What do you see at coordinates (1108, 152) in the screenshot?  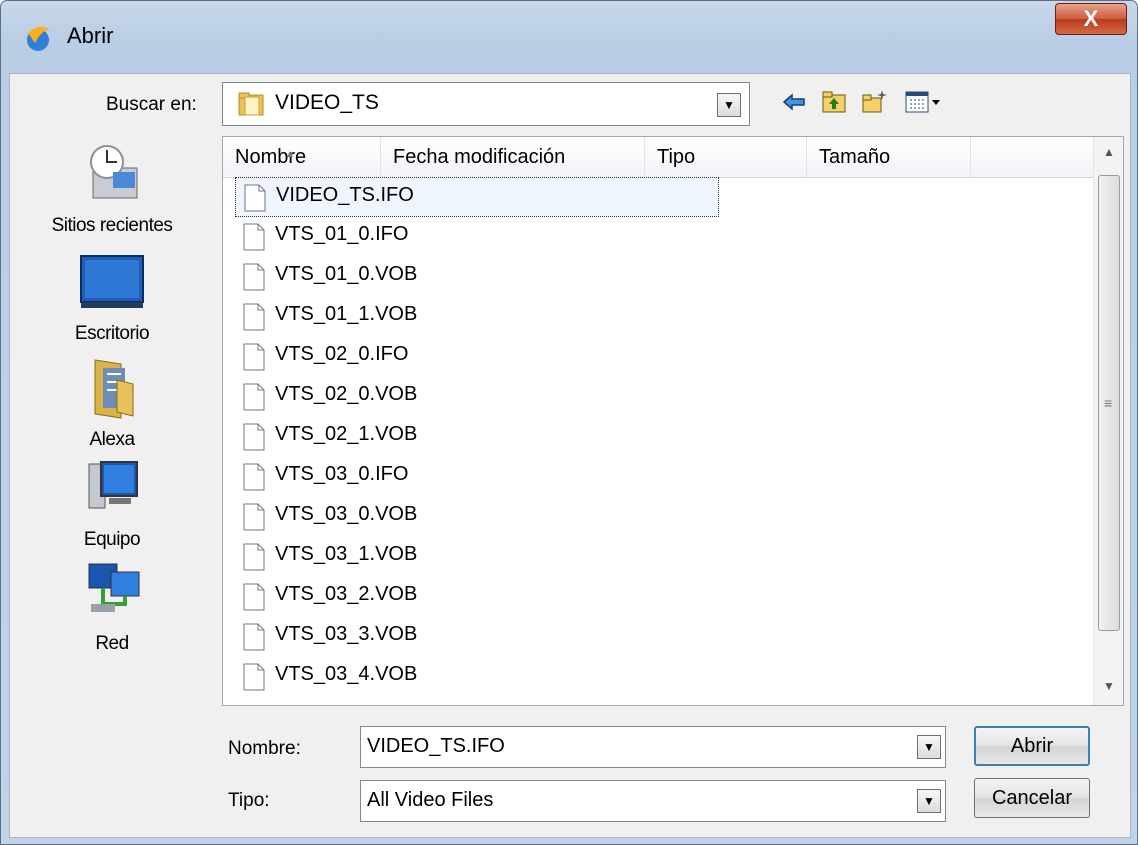 I see `scroll-up-icon: ▲` at bounding box center [1108, 152].